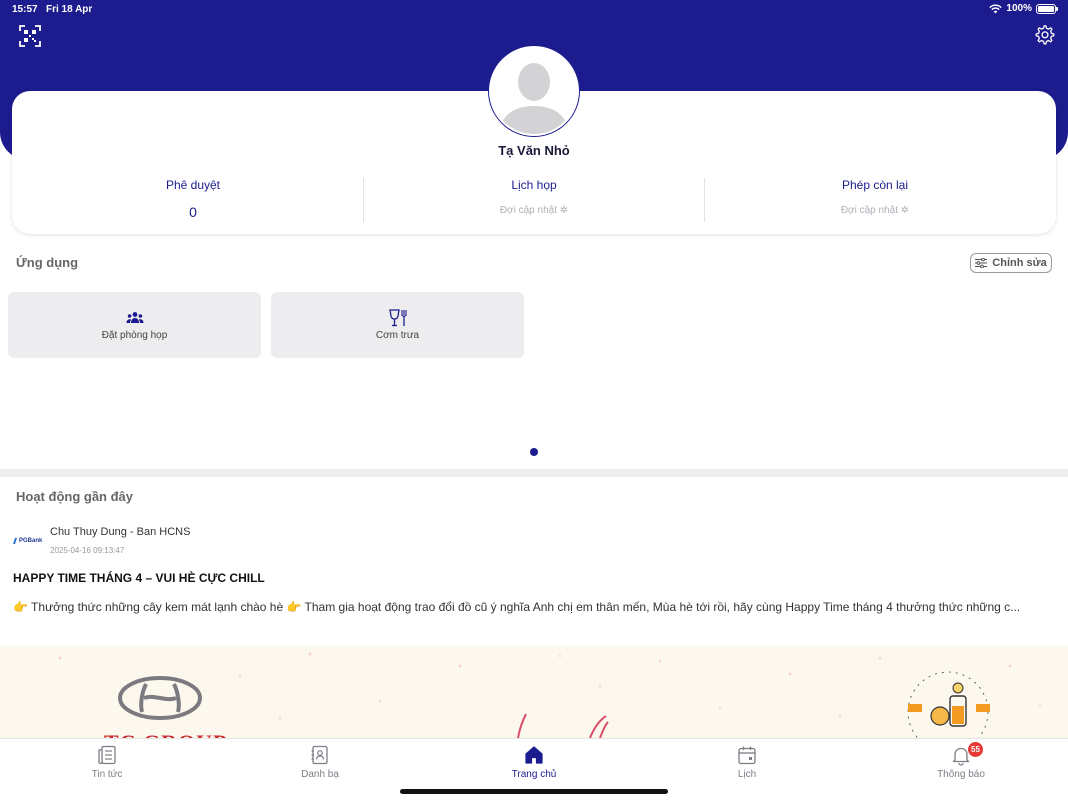 The image size is (1068, 800). I want to click on tab-home: Trang chủ, so click(534, 762).